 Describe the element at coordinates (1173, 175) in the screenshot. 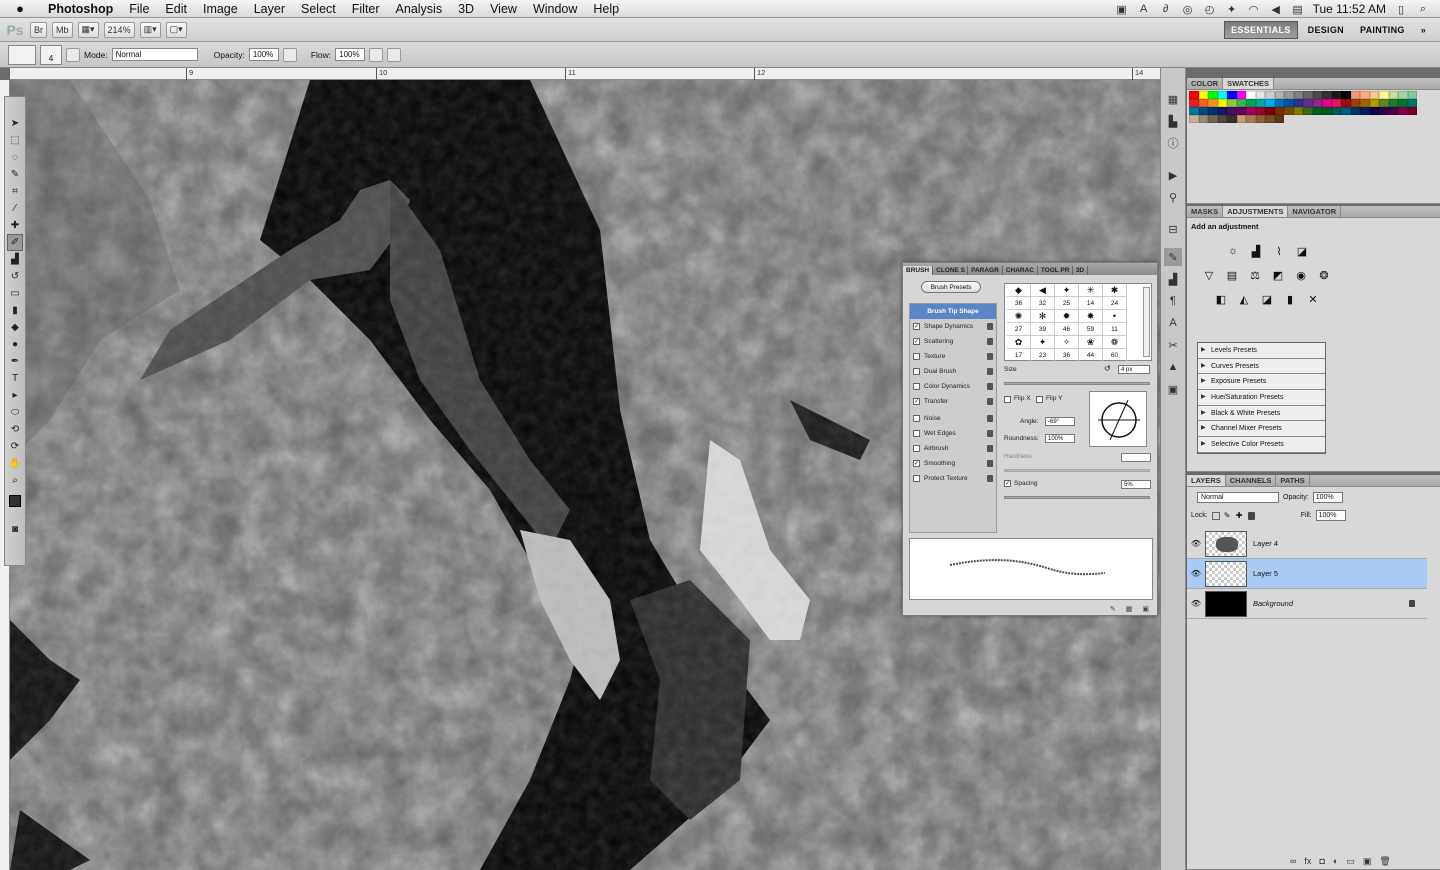

I see `animation-icon: ▶` at that location.